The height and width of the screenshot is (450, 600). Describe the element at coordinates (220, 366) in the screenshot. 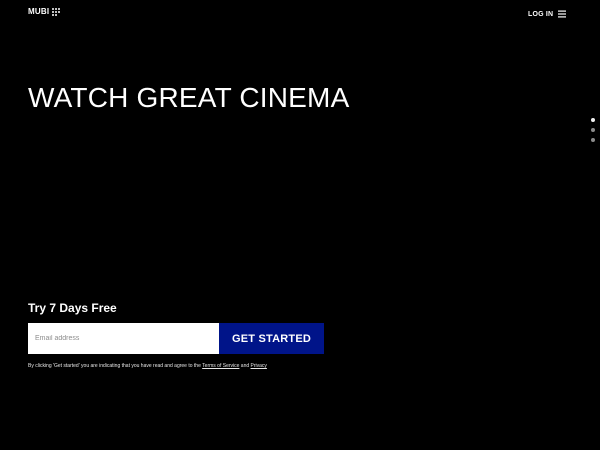

I see `terms-of-service-link: Terms of Service` at that location.